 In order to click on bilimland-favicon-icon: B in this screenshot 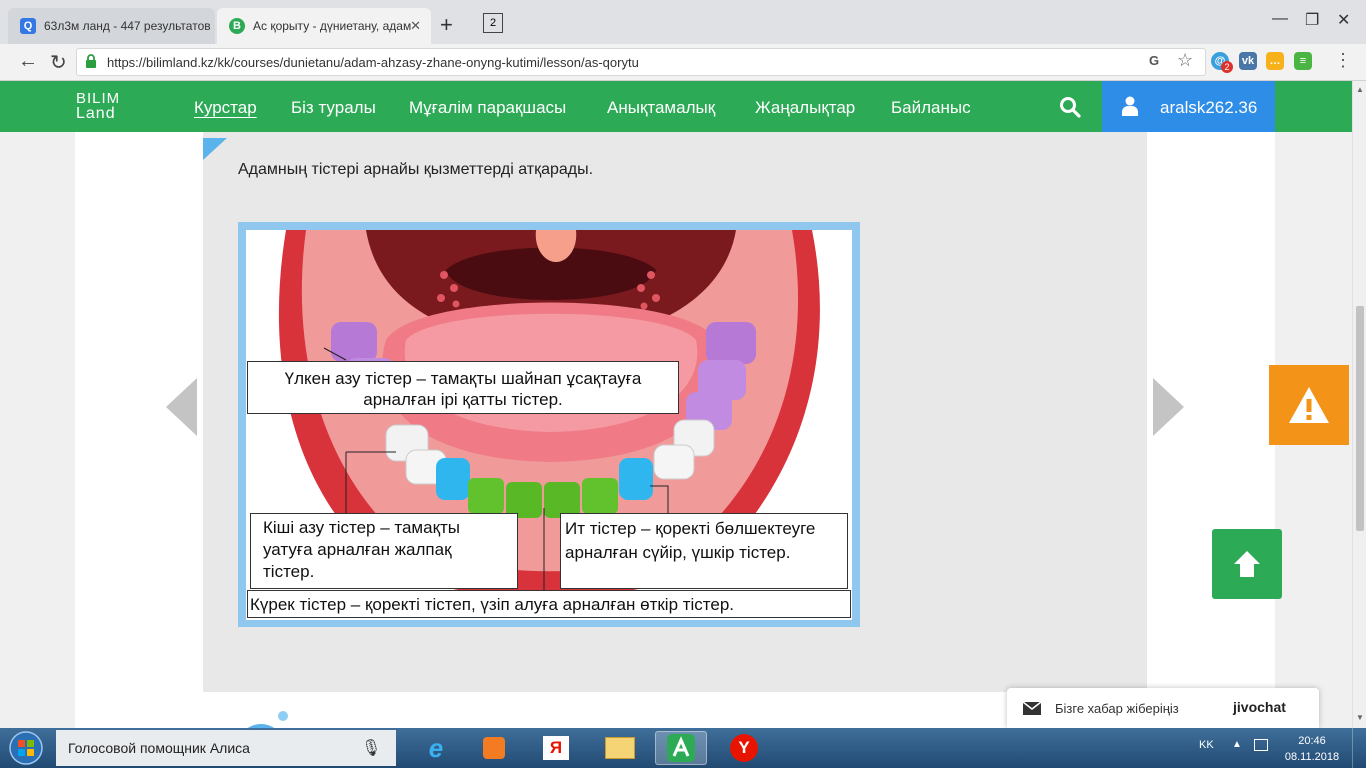, I will do `click(237, 26)`.